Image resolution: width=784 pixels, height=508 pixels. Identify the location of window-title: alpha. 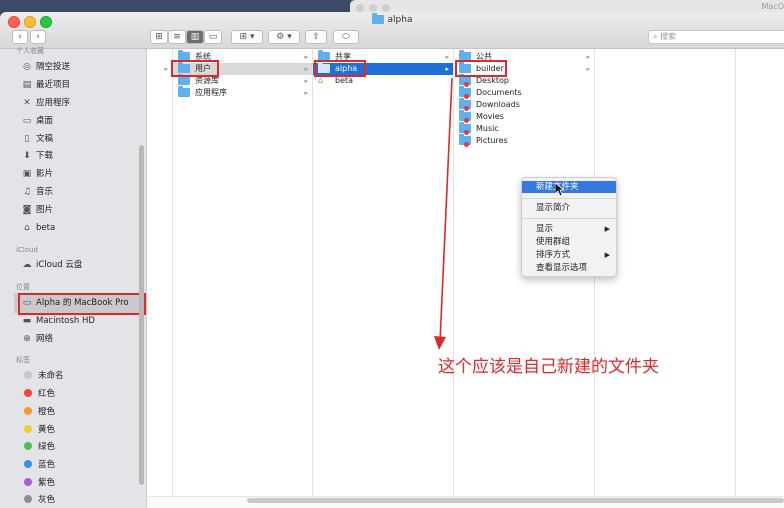
(392, 19).